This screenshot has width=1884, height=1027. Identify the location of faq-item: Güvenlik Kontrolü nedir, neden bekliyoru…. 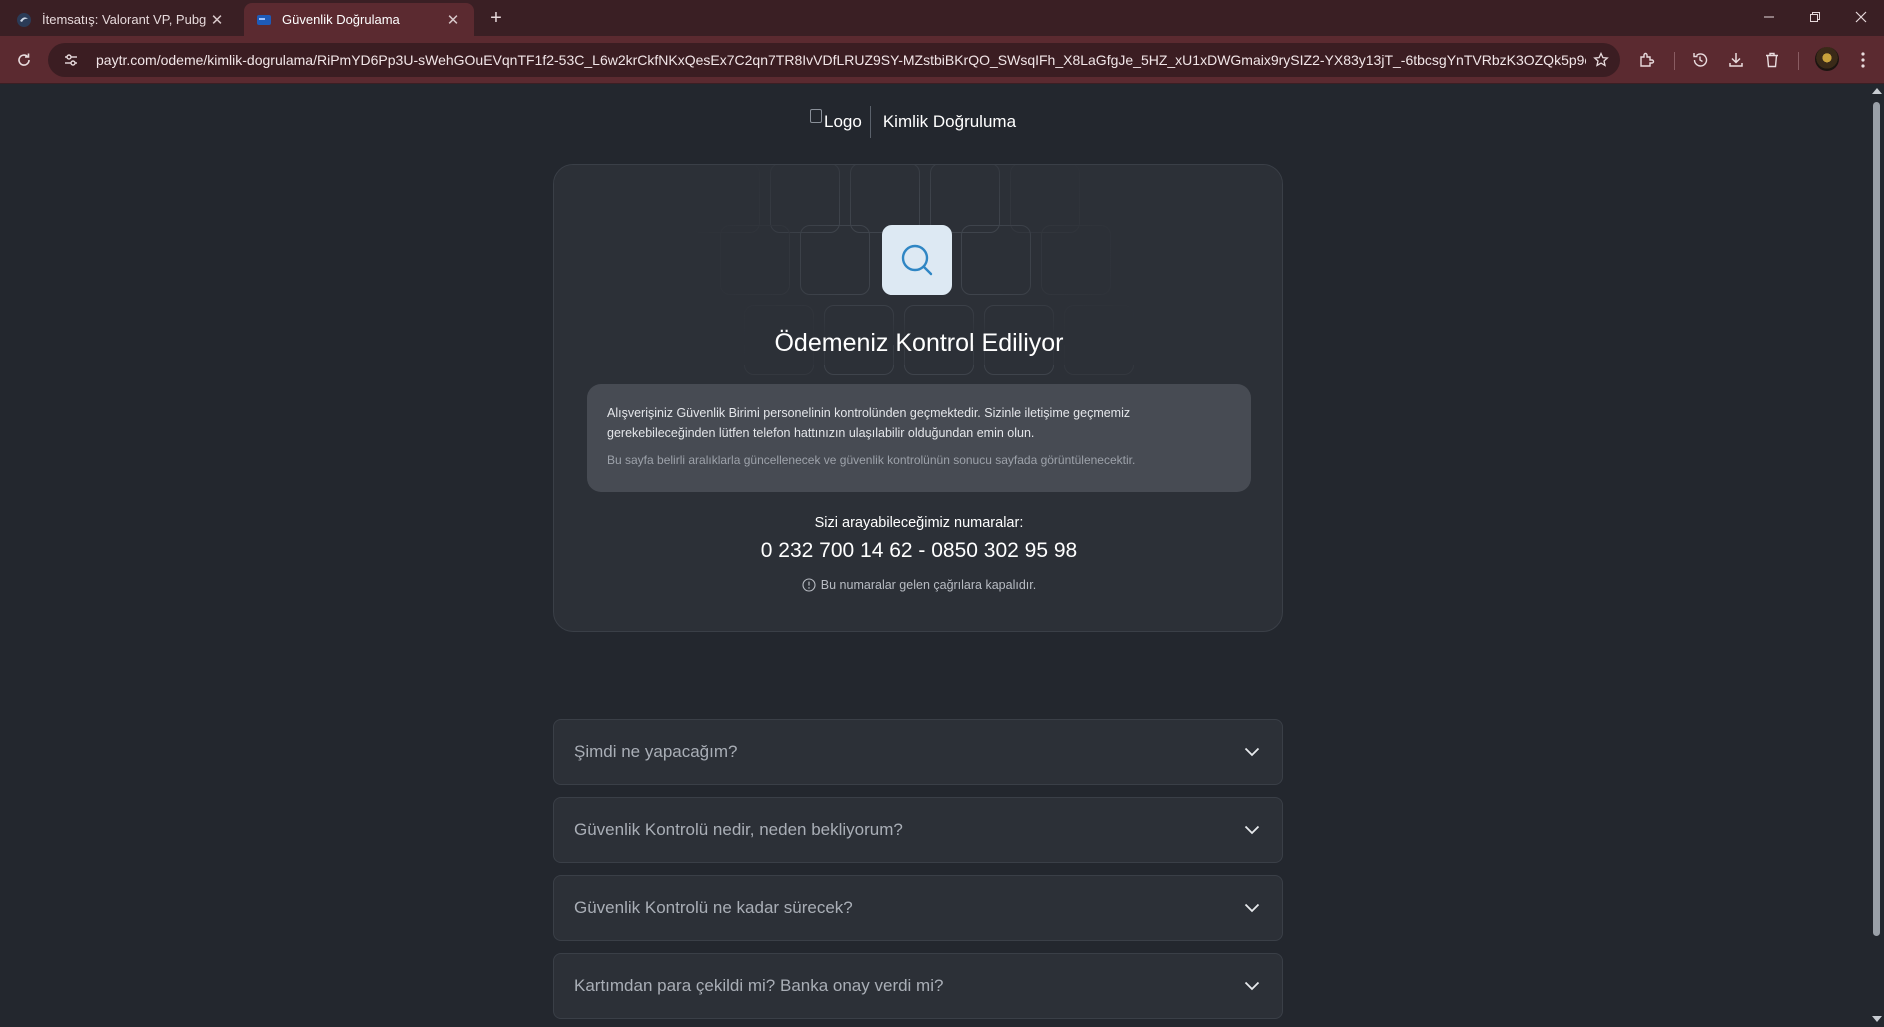
(918, 830).